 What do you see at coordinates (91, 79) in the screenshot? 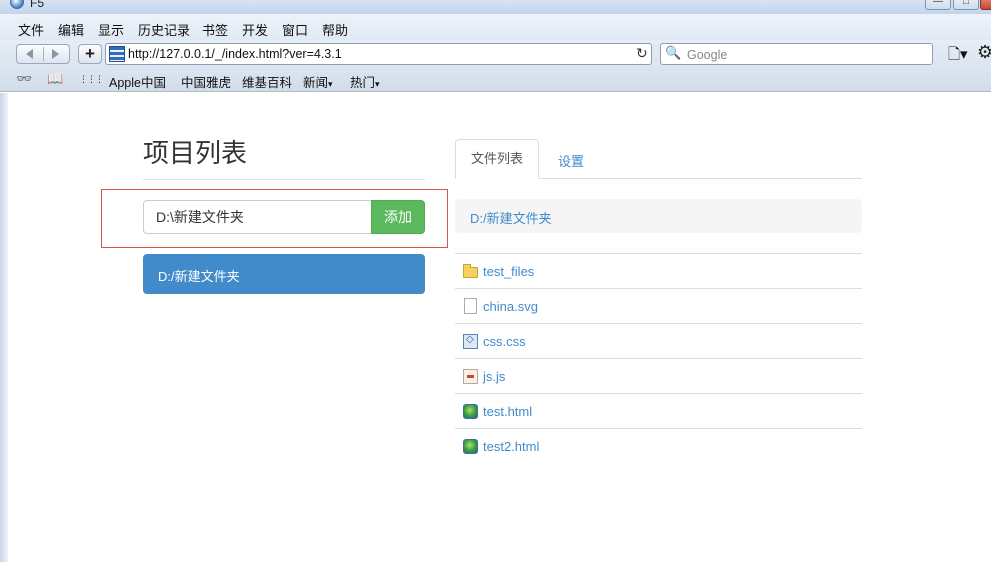
I see `top-sites-grid-icon: ⋮⋮⋮` at bounding box center [91, 79].